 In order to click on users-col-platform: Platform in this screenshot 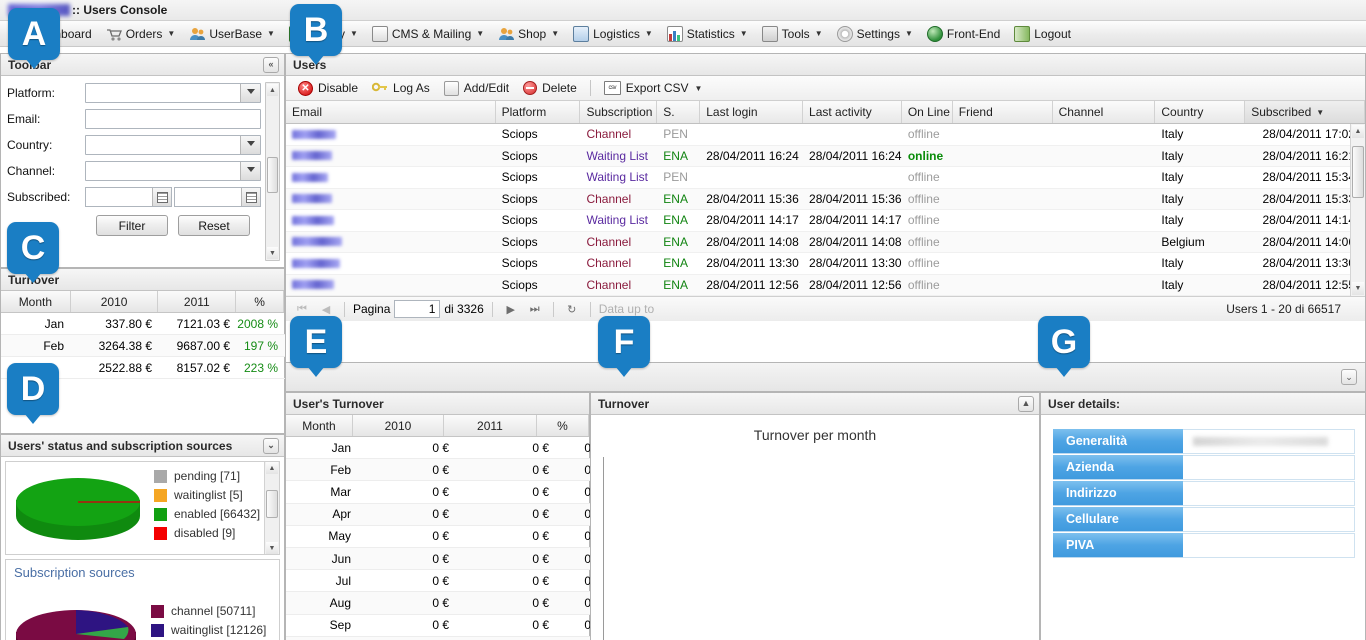, I will do `click(538, 112)`.